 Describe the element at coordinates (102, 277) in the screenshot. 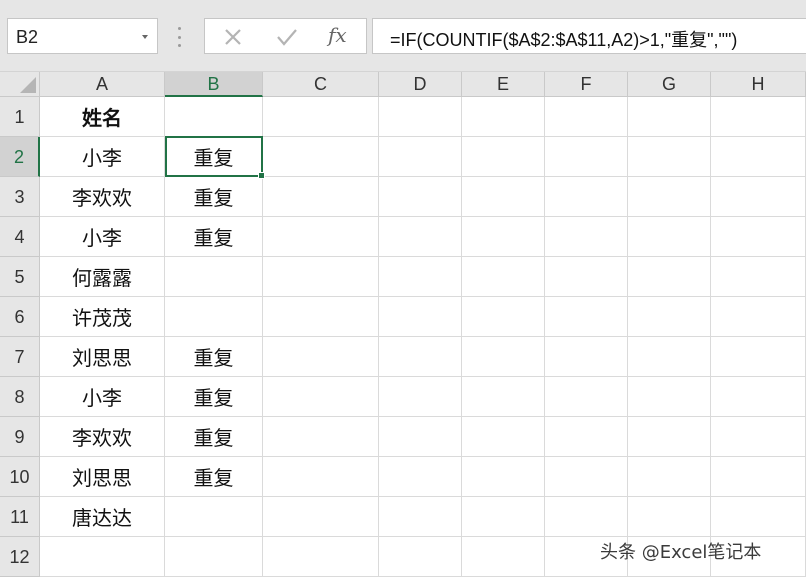

I see `cell-a5: 何露露` at that location.